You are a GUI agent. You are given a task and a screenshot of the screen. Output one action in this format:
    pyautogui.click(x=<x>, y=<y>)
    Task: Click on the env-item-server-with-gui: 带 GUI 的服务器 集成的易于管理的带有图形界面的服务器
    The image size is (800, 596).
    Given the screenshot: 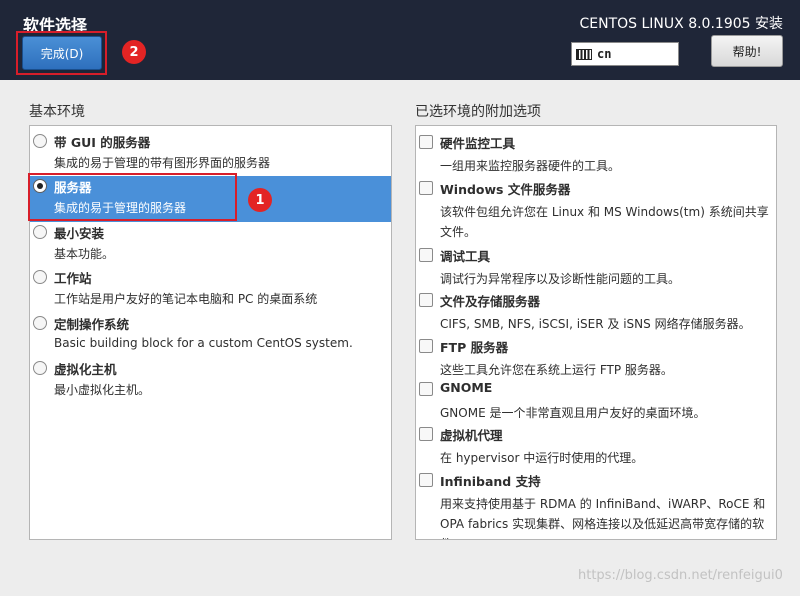 What is the action you would take?
    pyautogui.click(x=210, y=154)
    